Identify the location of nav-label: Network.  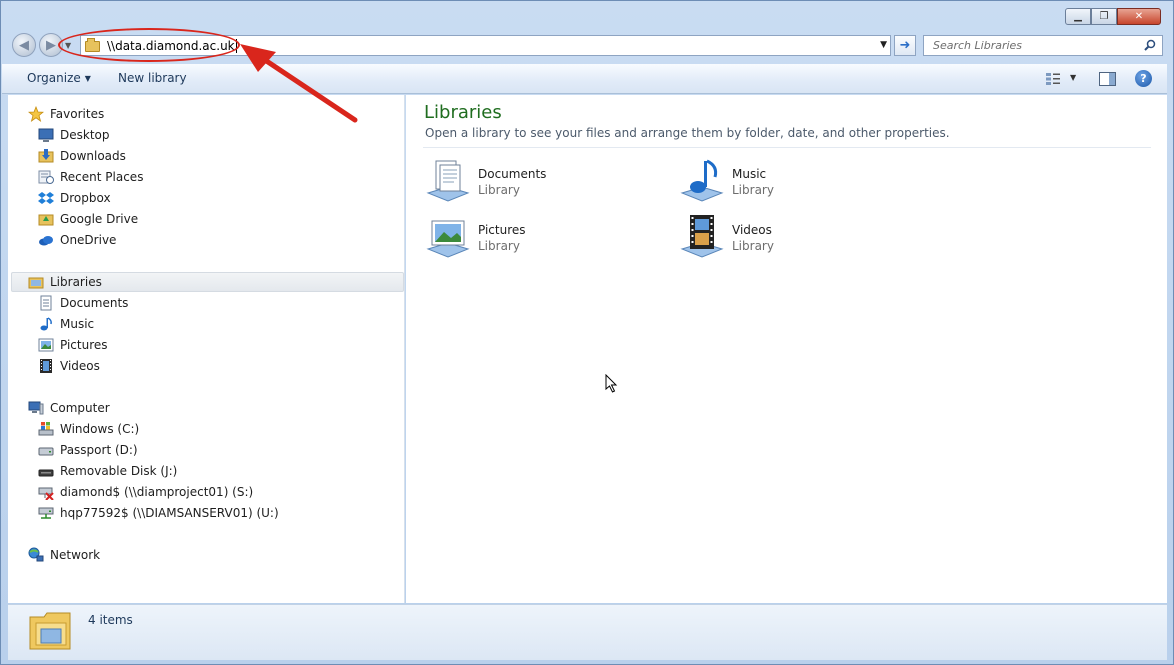
(75, 555).